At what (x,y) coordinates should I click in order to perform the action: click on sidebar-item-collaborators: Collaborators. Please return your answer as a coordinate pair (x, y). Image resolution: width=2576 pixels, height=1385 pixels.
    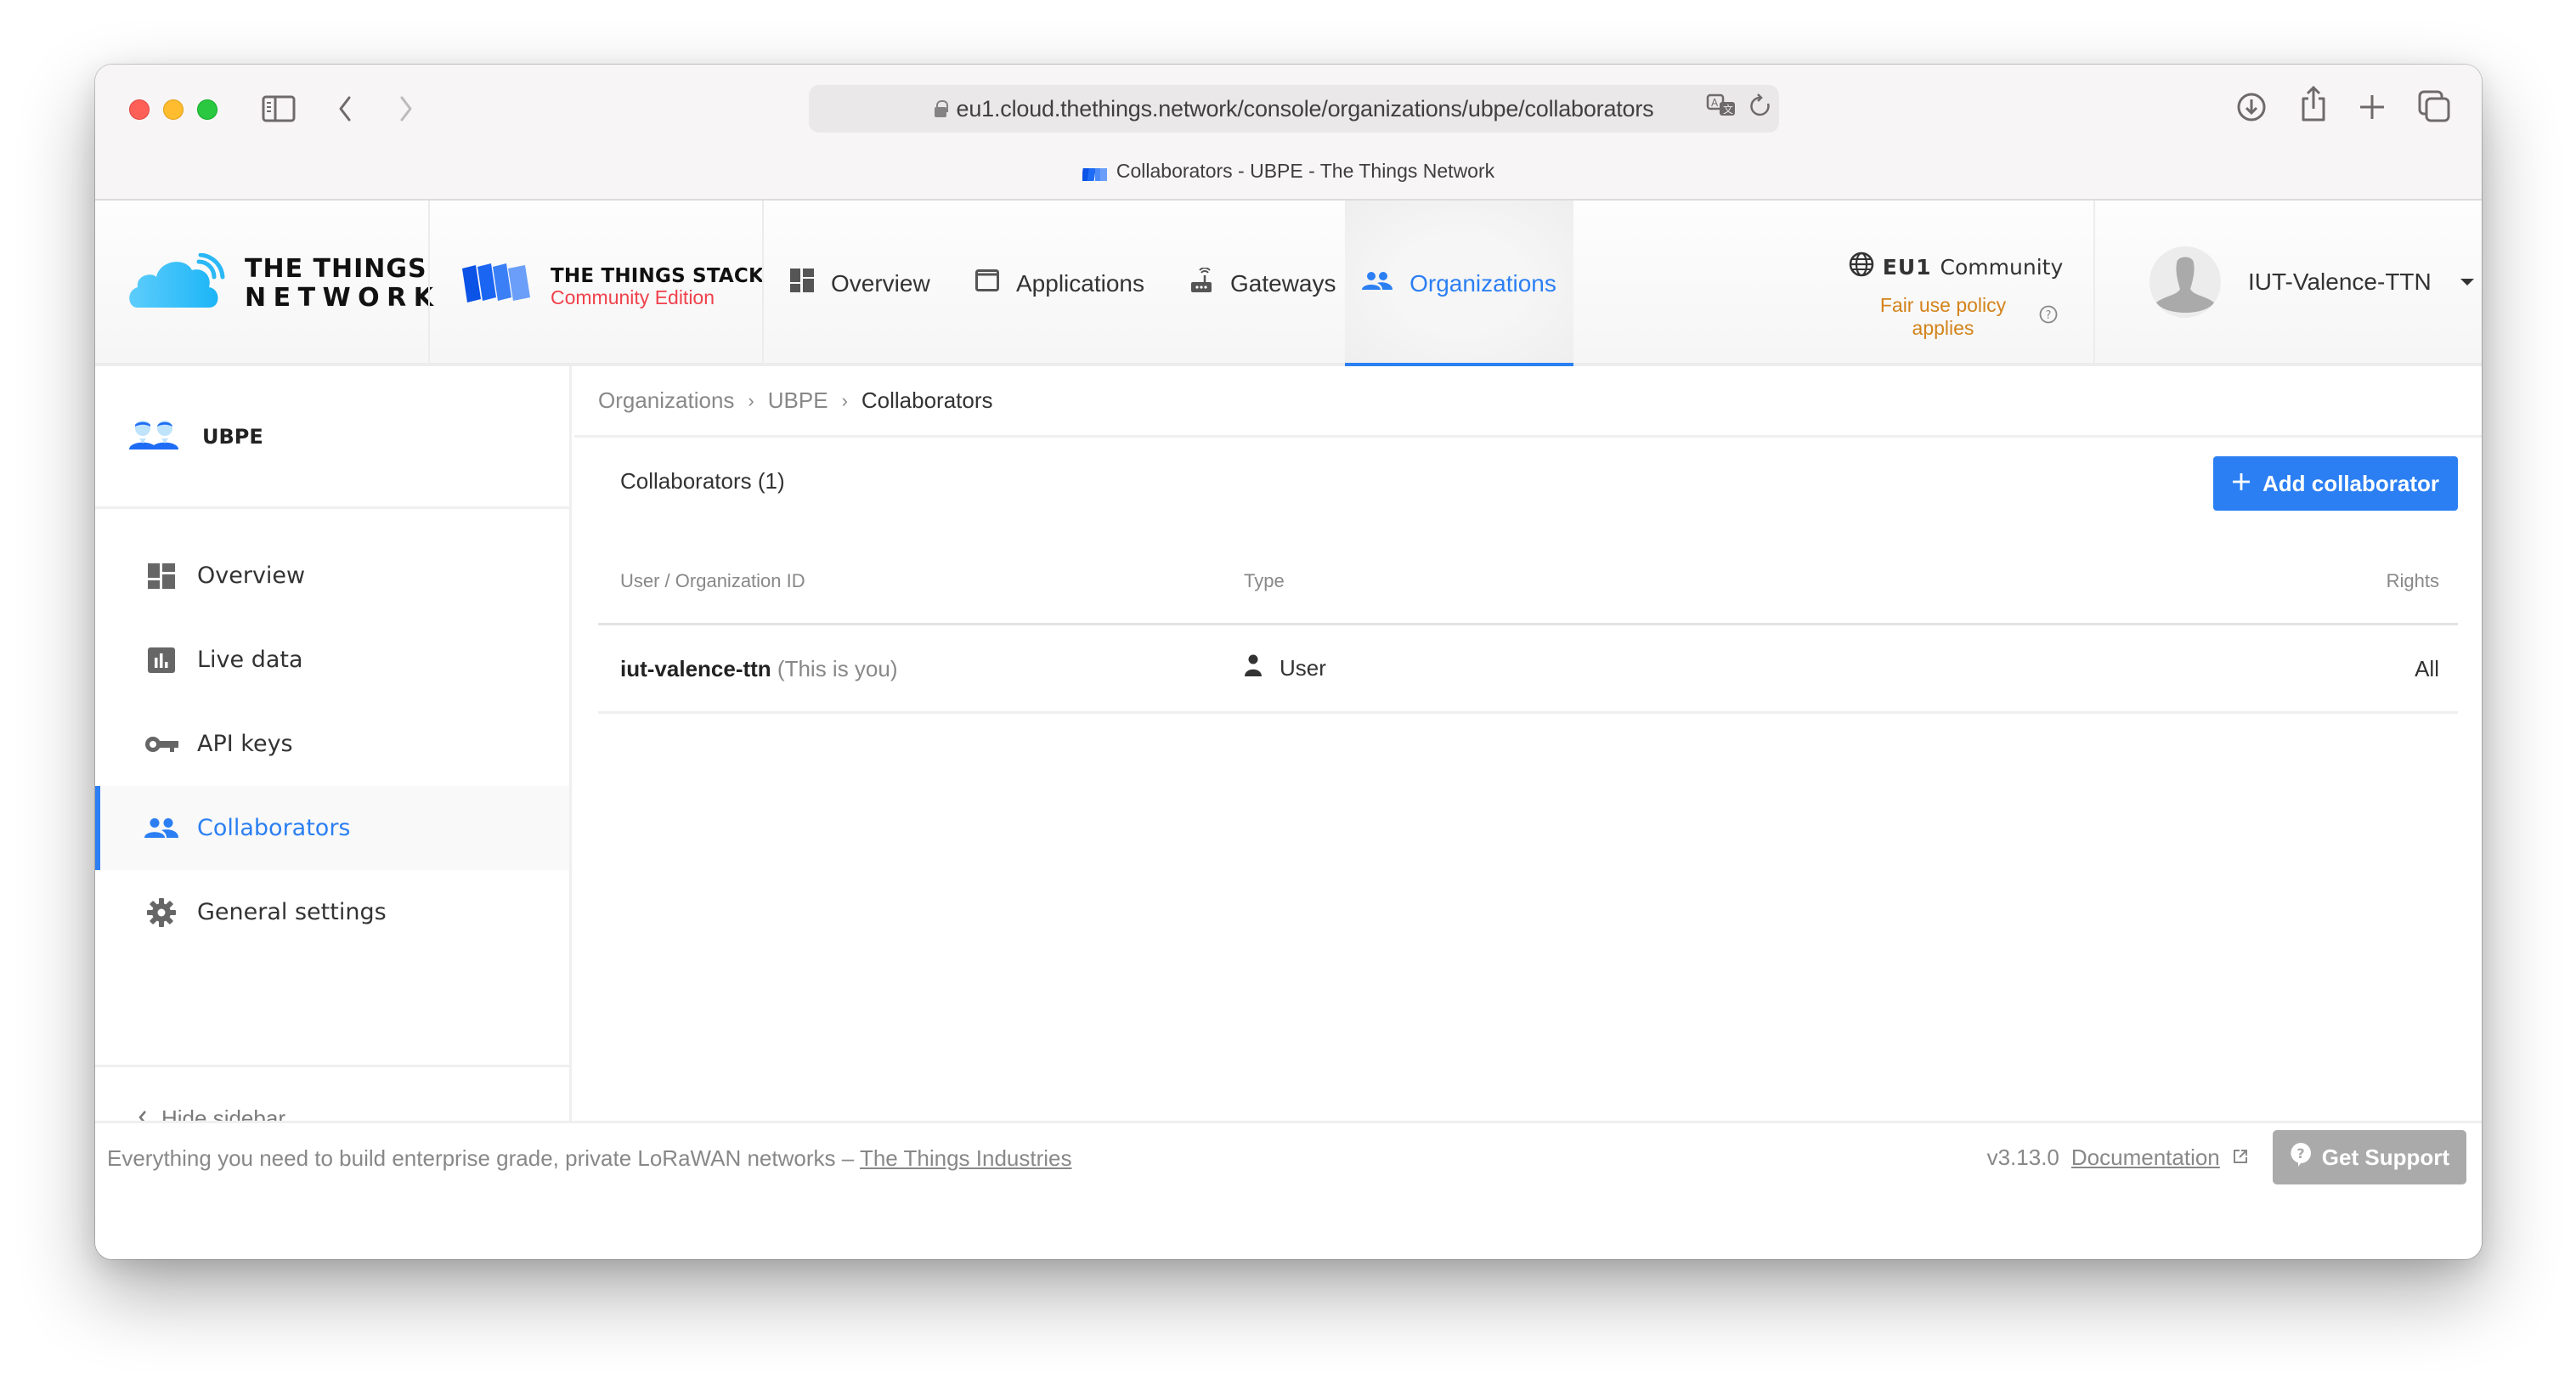
    Looking at the image, I should click on (332, 828).